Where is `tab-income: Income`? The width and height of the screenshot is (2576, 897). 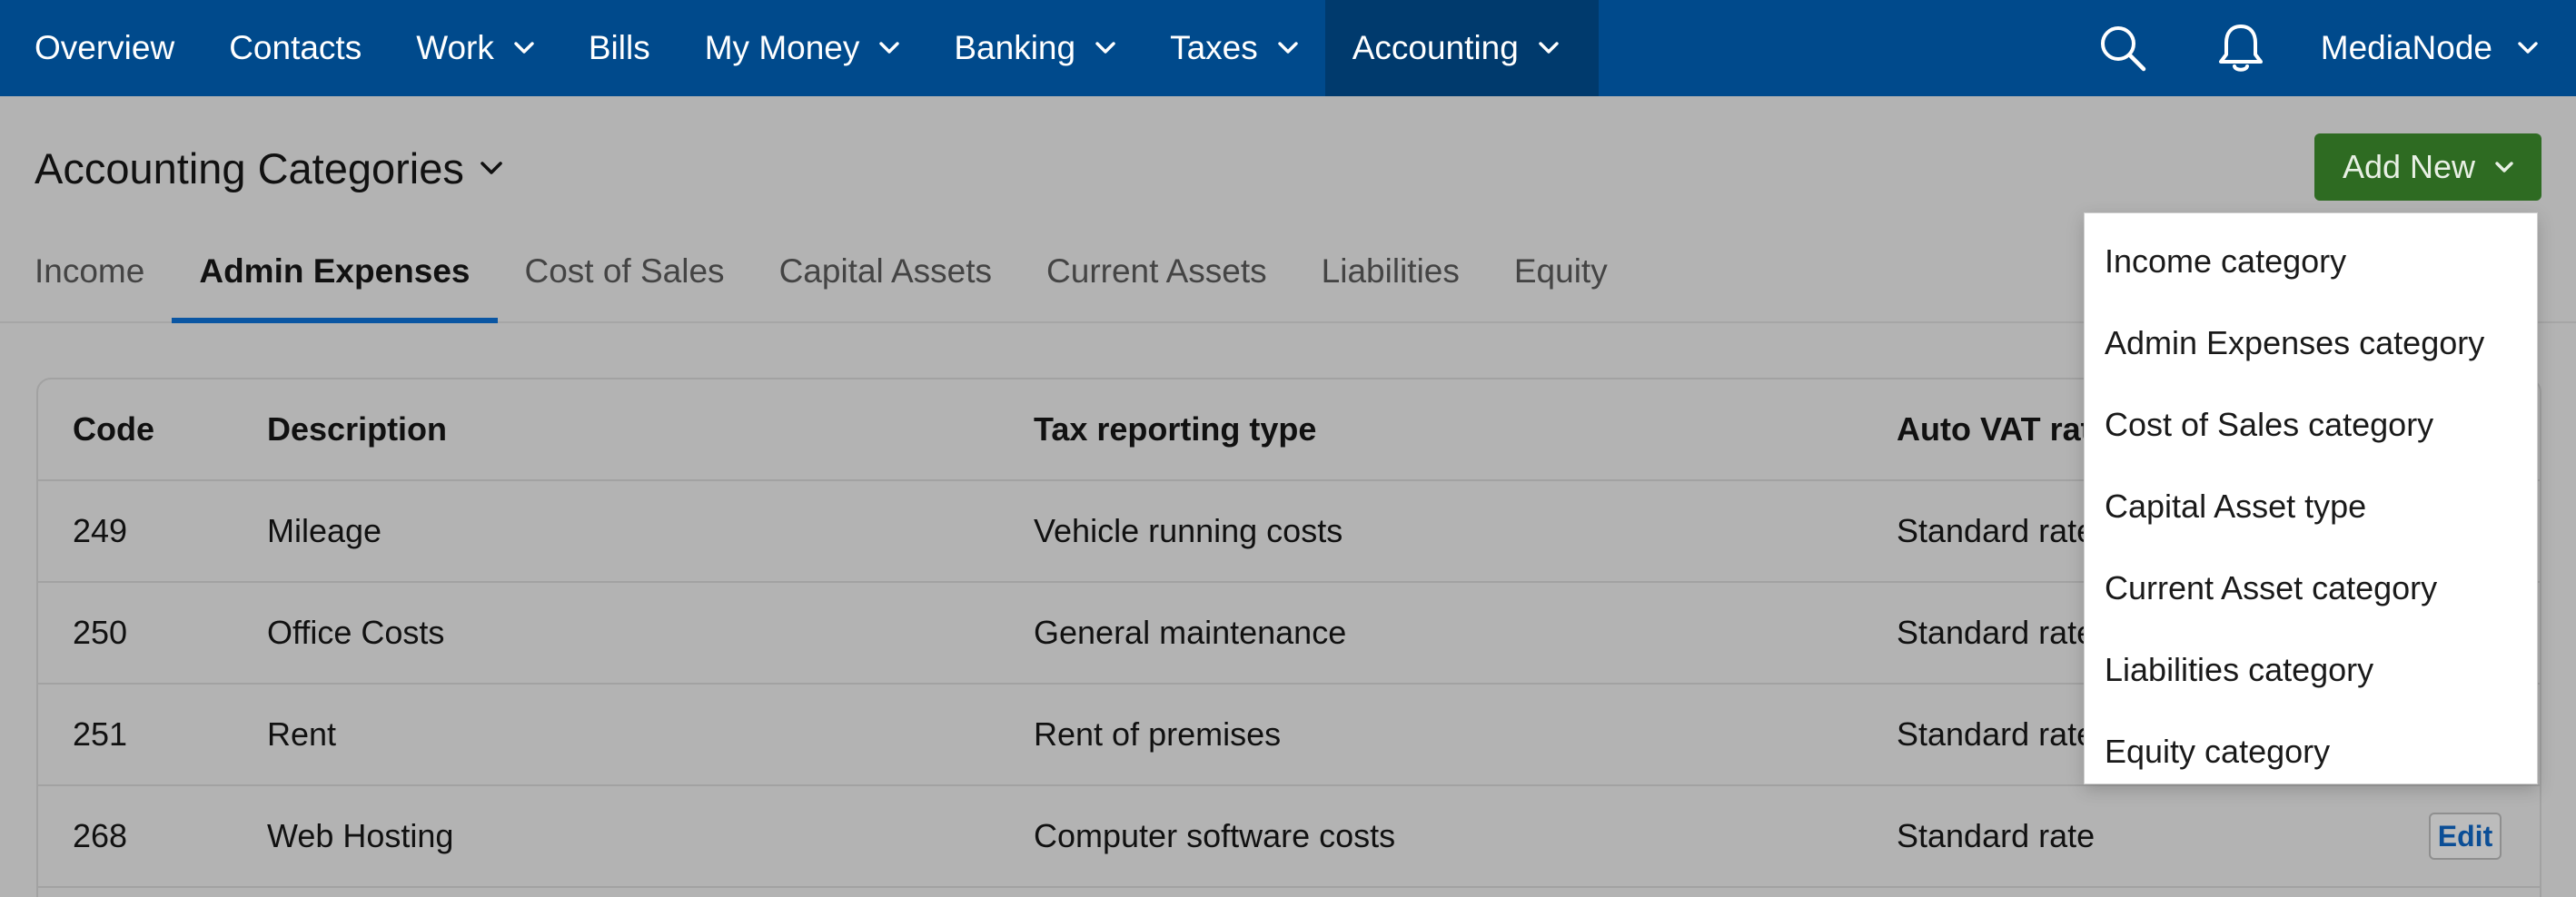 tab-income: Income is located at coordinates (89, 269).